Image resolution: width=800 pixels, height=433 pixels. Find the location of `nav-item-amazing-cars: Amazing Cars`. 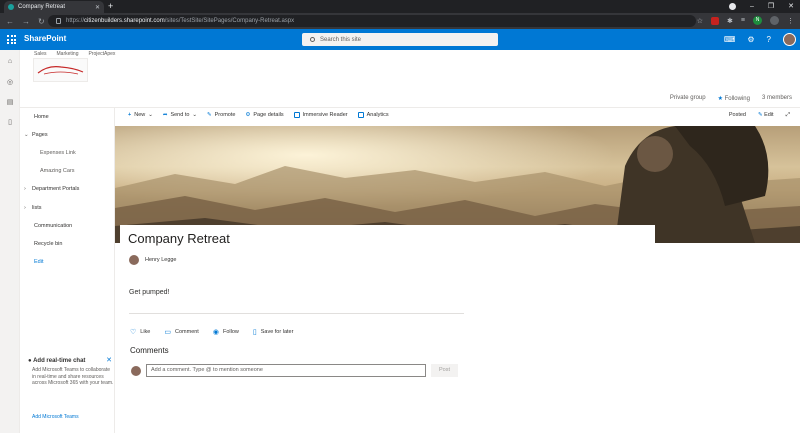

nav-item-amazing-cars: Amazing Cars is located at coordinates (57, 171).